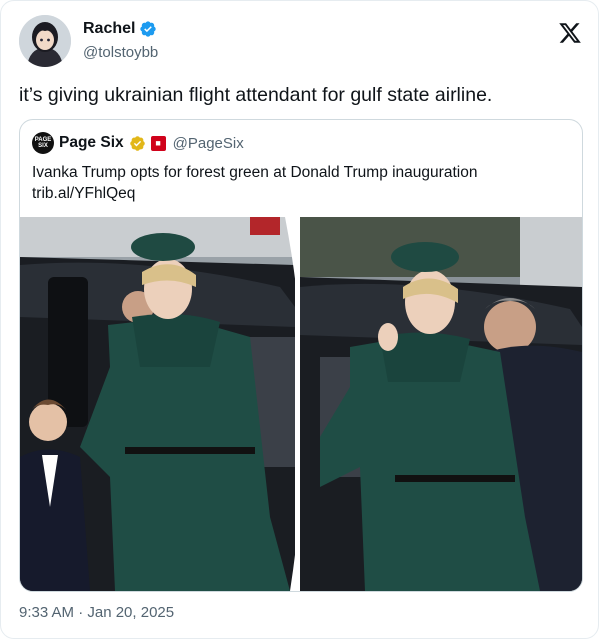 This screenshot has height=639, width=599. Describe the element at coordinates (91, 143) in the screenshot. I see `quoted-author-name: Page Six` at that location.